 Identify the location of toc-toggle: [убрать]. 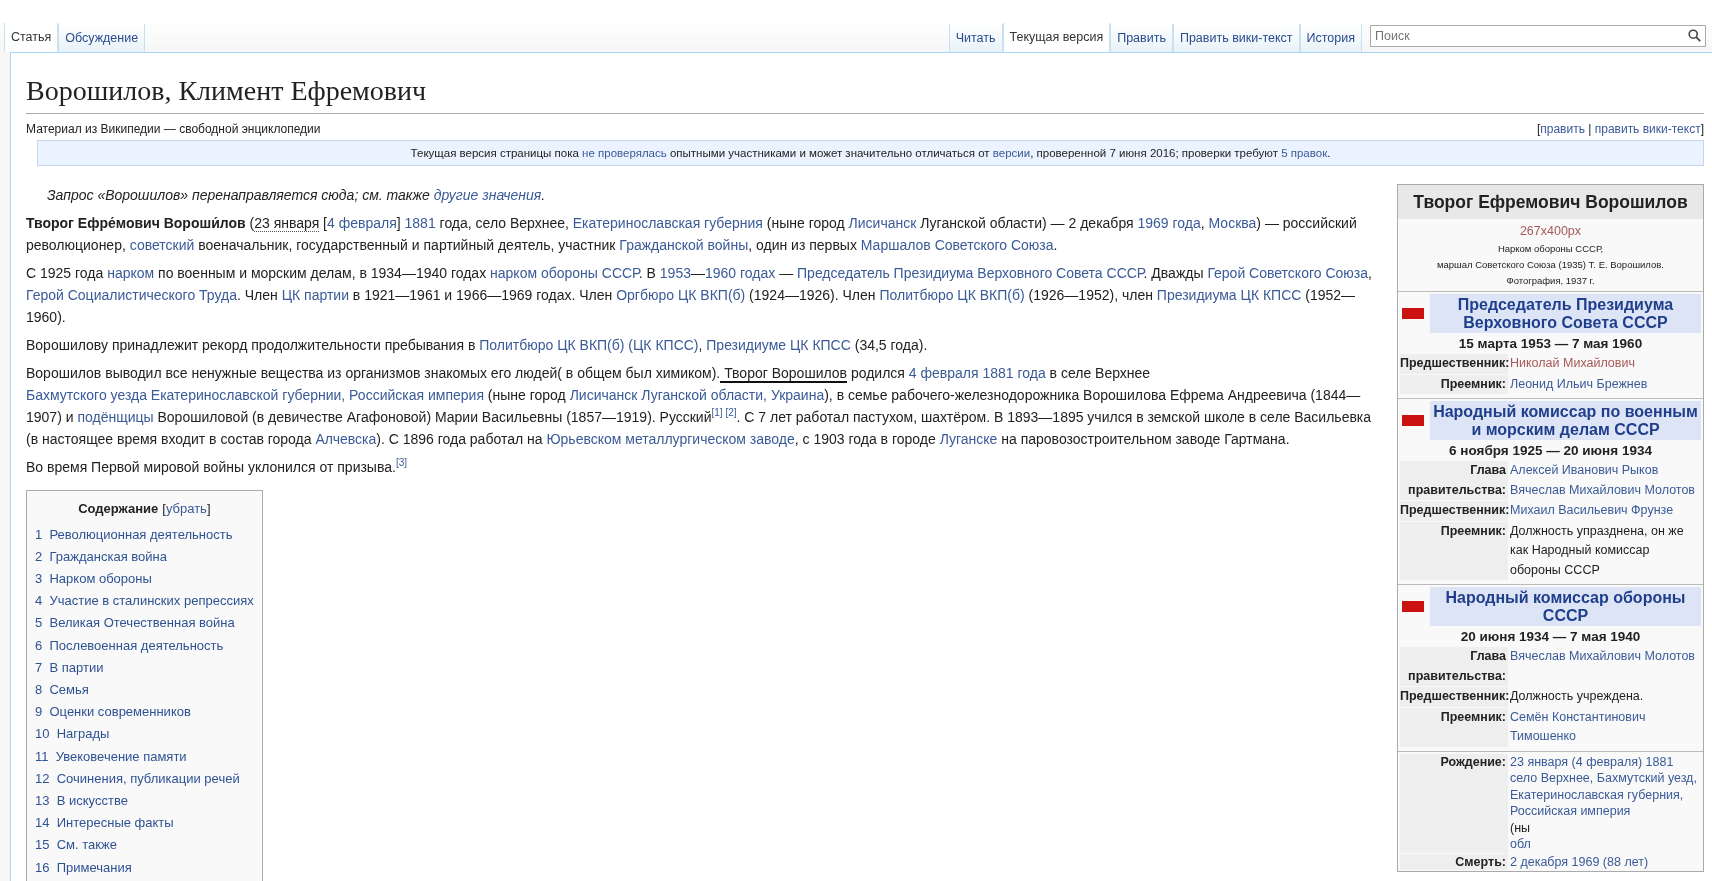
(186, 509).